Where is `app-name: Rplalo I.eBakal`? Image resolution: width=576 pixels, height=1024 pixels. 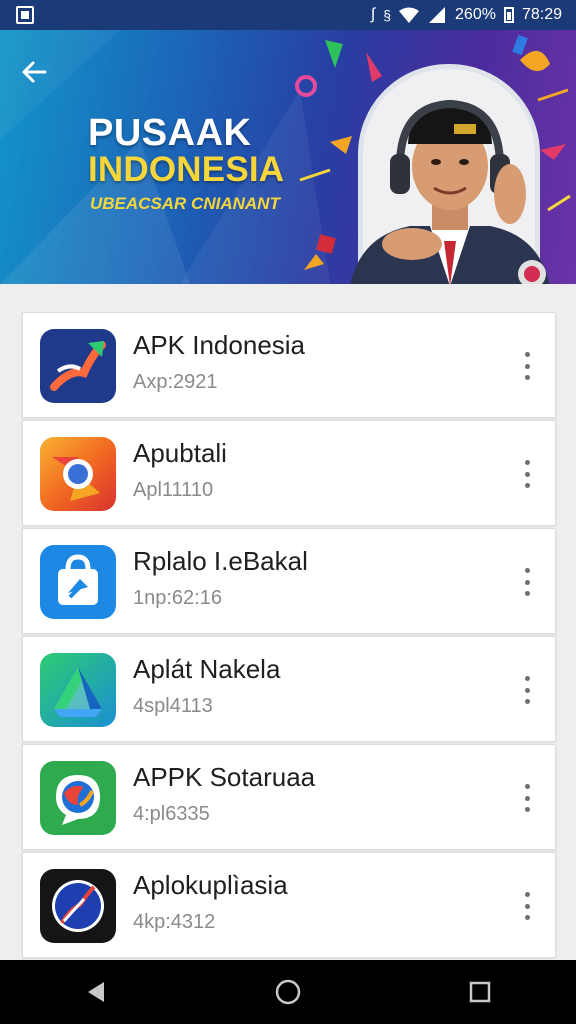
app-name: Rplalo I.eBakal is located at coordinates (220, 561).